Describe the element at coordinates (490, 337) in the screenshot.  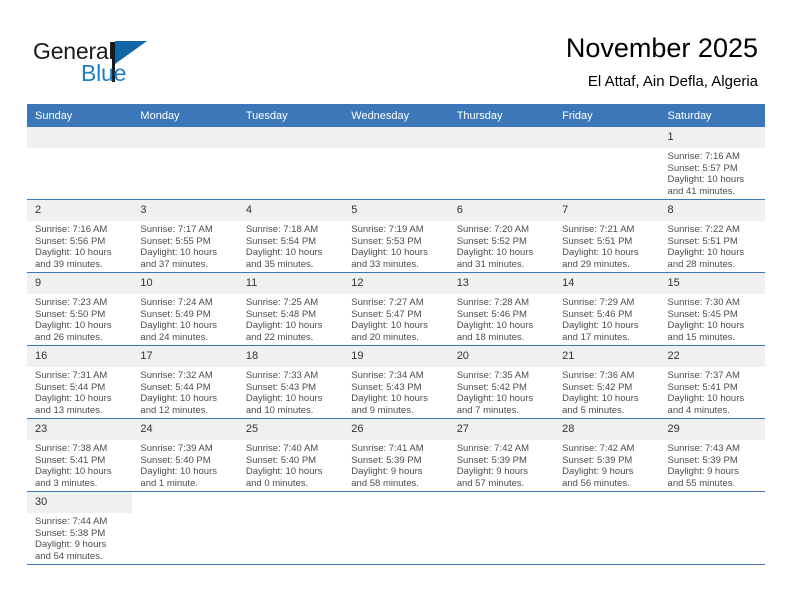
I see `daylight-text-line2: and 18 minutes.` at that location.